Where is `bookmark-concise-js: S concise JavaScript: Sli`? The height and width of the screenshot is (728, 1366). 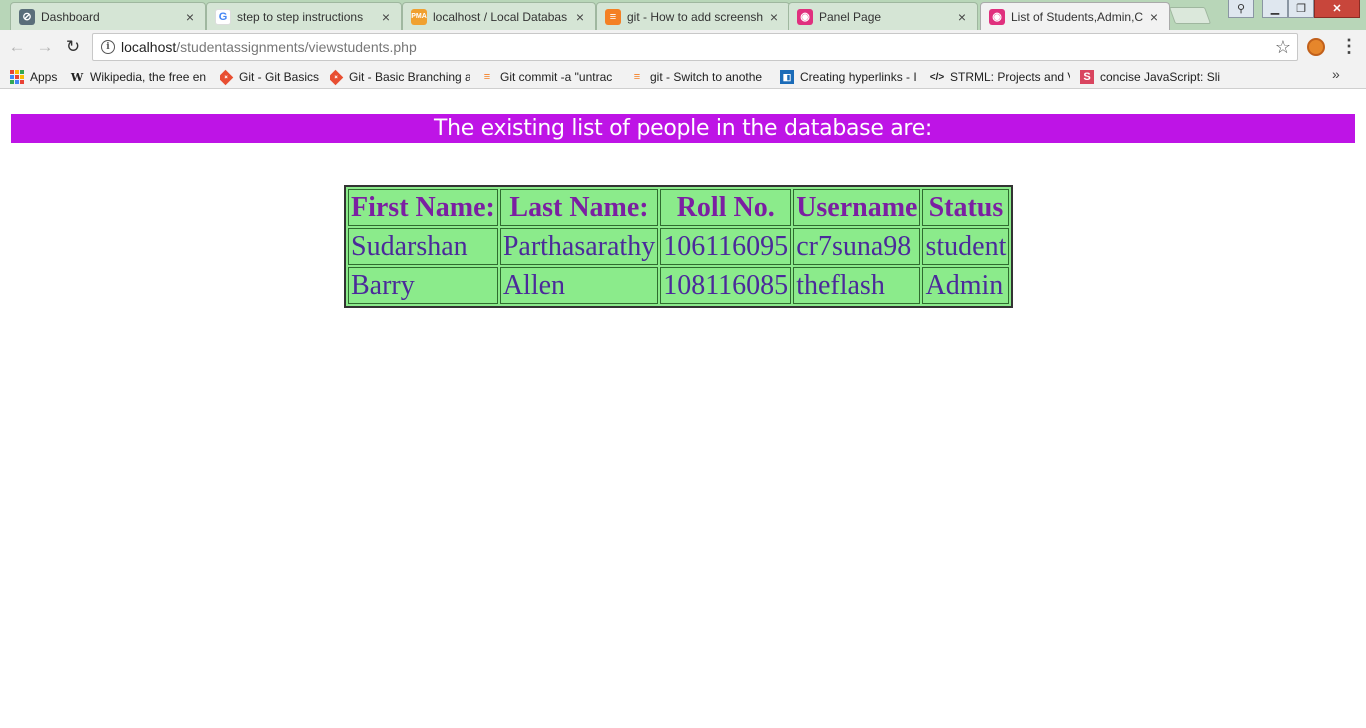 bookmark-concise-js: S concise JavaScript: Sli is located at coordinates (1150, 77).